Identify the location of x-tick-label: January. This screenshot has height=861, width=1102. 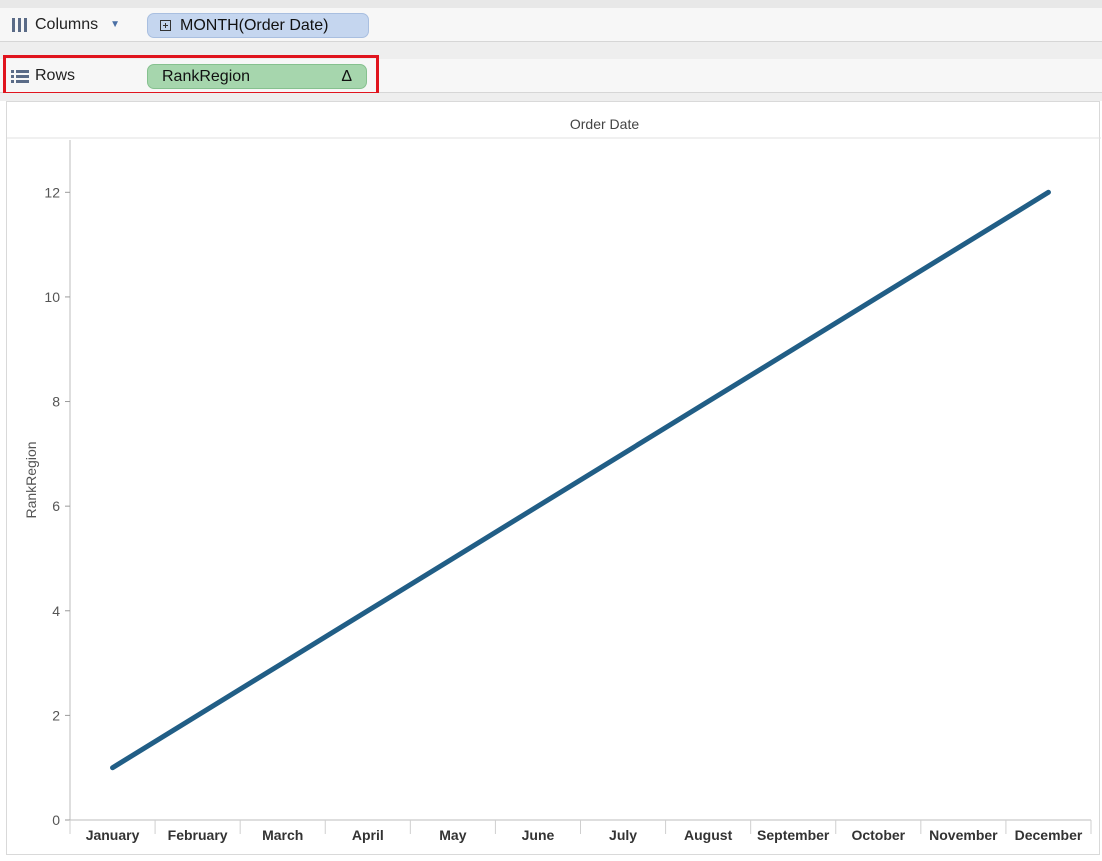
(113, 835).